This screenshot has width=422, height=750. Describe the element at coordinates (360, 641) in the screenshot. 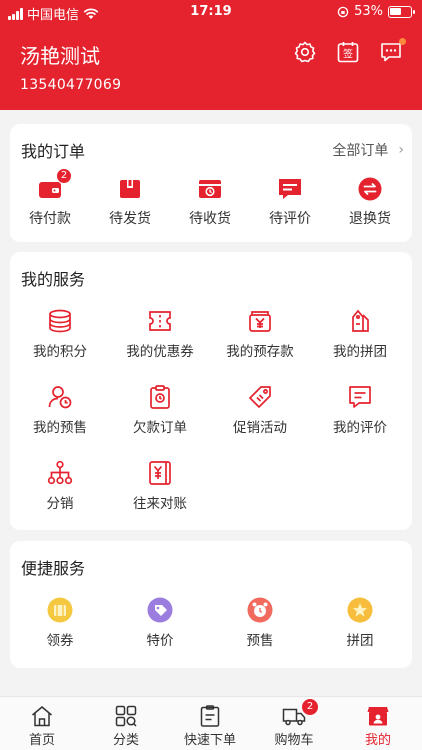

I see `quick-label: 拼团` at that location.